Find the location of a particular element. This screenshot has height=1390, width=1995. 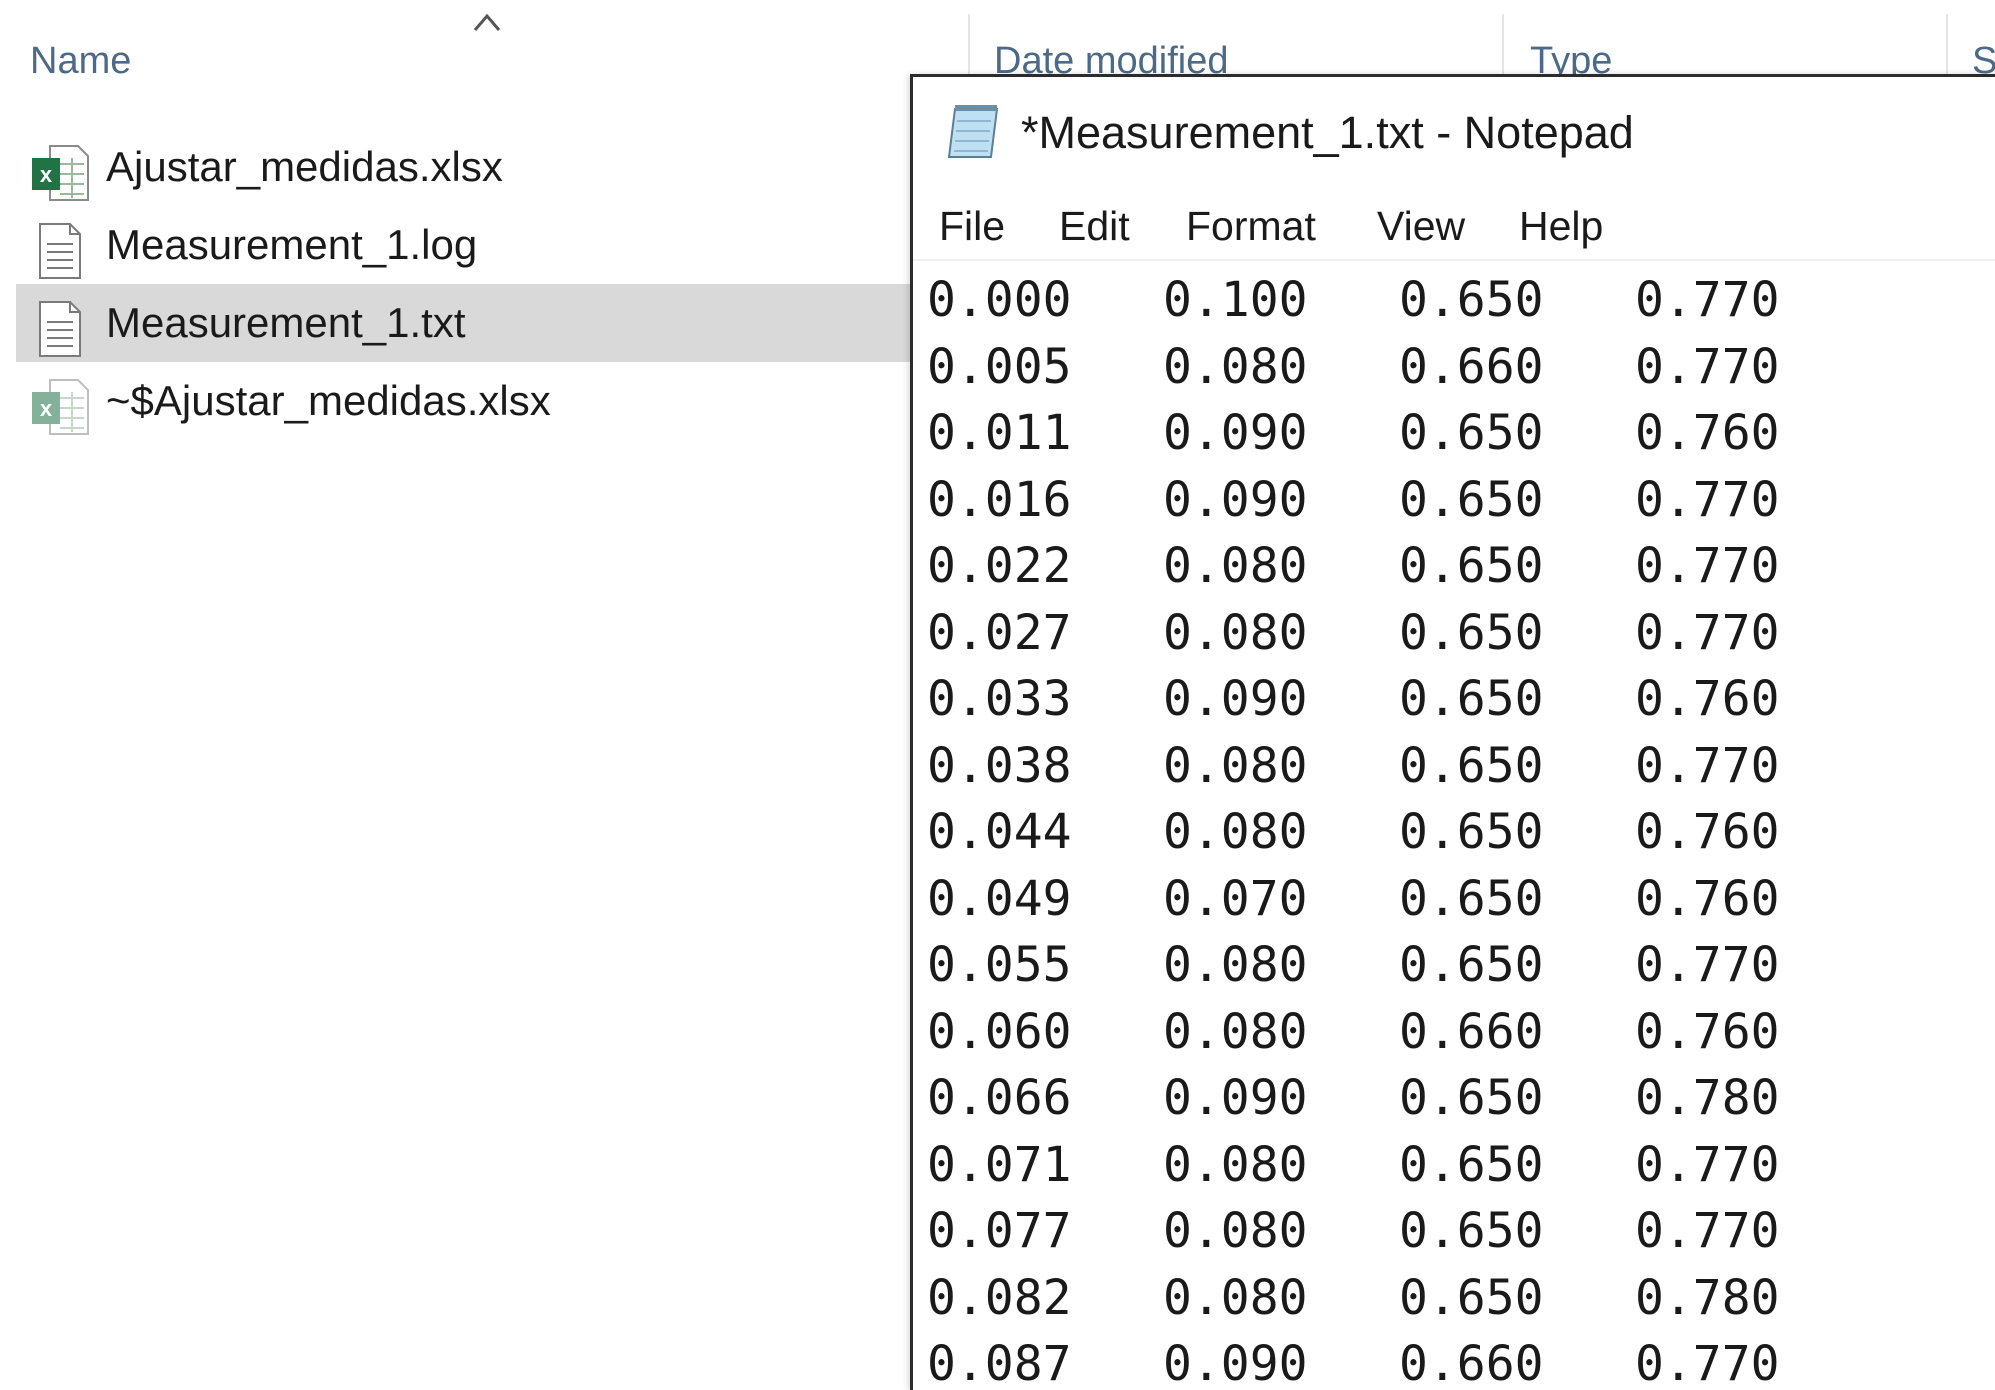

text-value: 0.000 is located at coordinates (999, 300).